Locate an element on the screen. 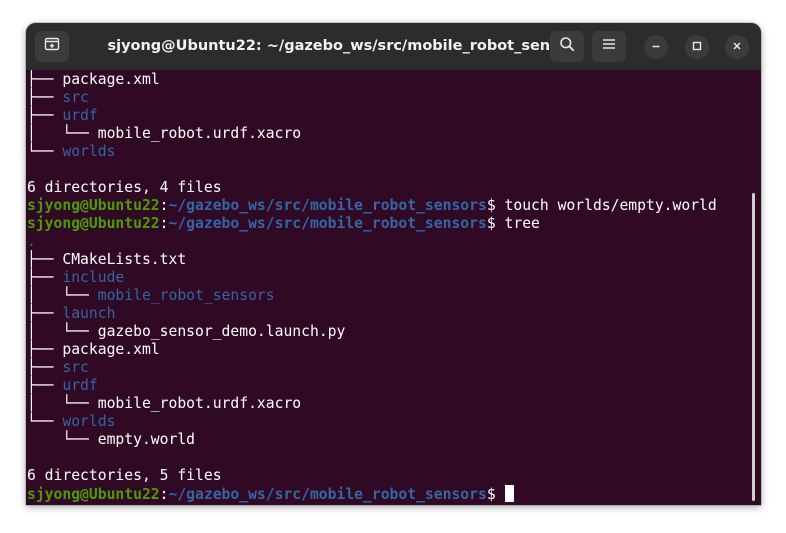 This screenshot has width=786, height=533. maximize-button is located at coordinates (697, 47).